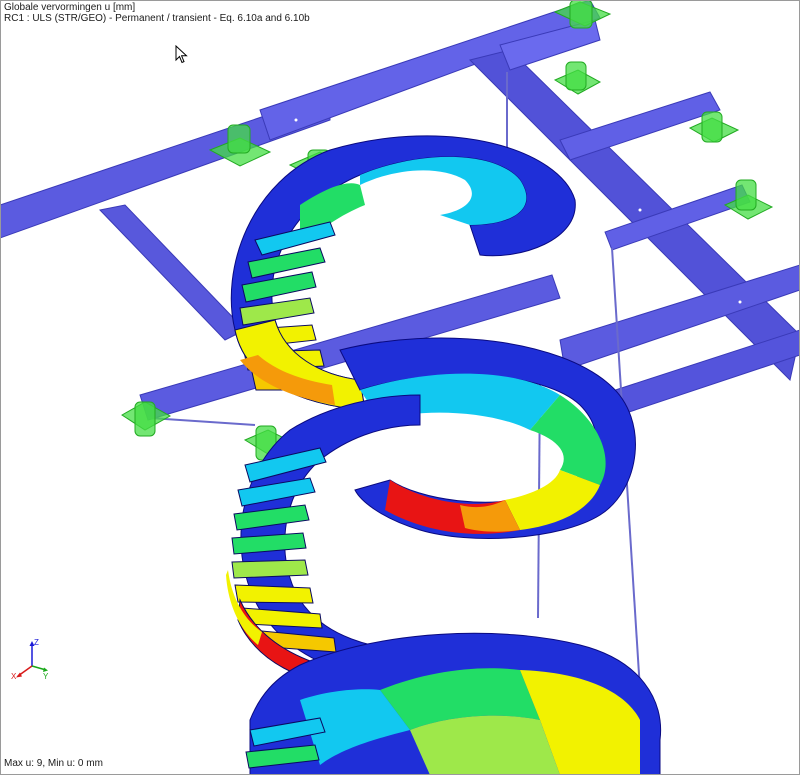  Describe the element at coordinates (181, 54) in the screenshot. I see `mouse-pointer-icon` at that location.